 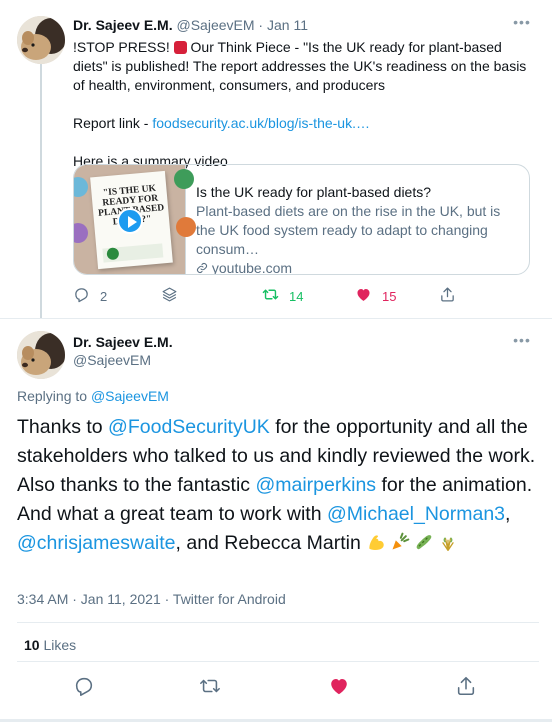 What do you see at coordinates (315, 485) in the screenshot?
I see `mention-mairperkins: @mairperkins` at bounding box center [315, 485].